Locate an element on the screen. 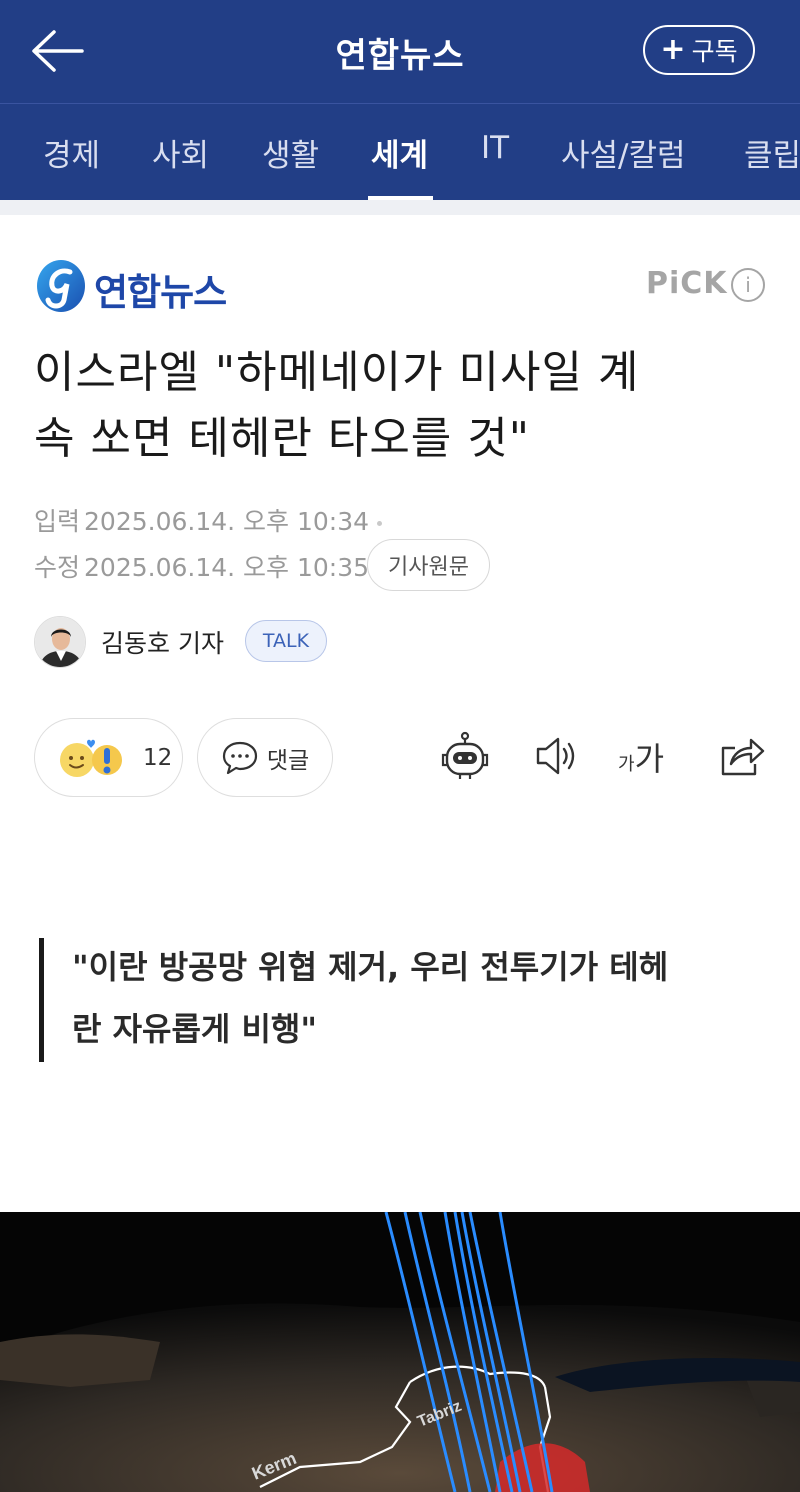 The height and width of the screenshot is (1492, 800). font-big-glyph: 가 is located at coordinates (649, 759).